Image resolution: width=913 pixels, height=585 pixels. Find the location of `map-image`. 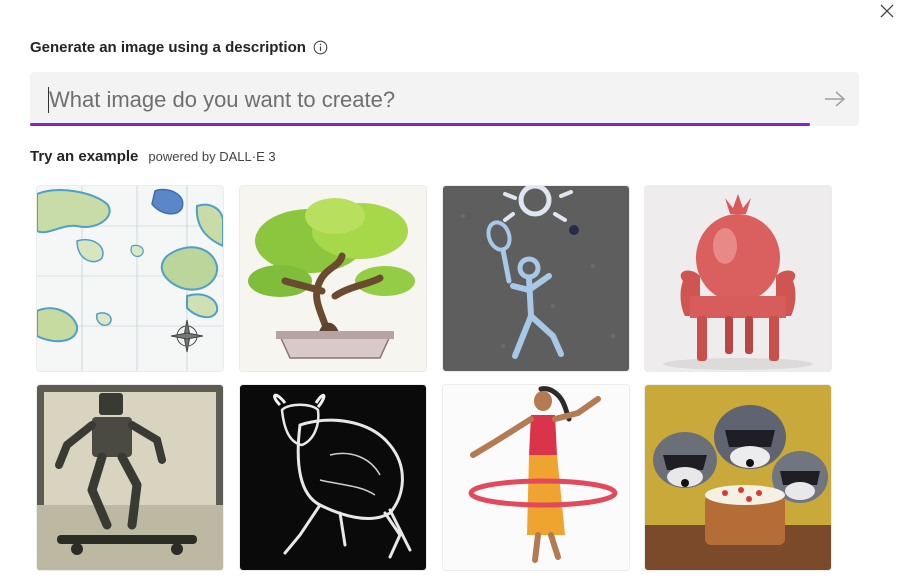

map-image is located at coordinates (130, 278).